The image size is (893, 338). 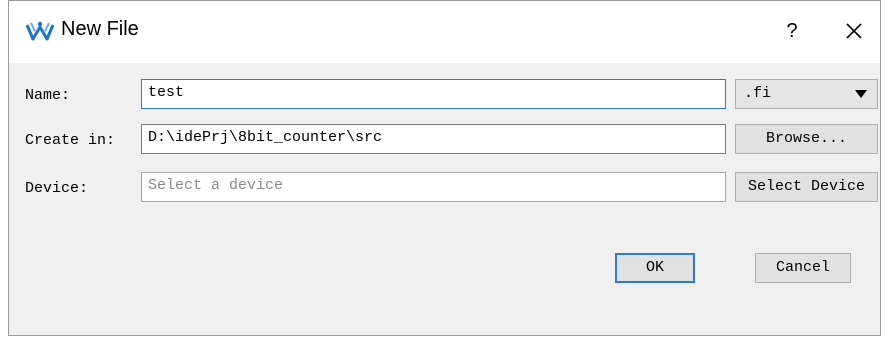 I want to click on create-in-label: Create in:, so click(x=70, y=140).